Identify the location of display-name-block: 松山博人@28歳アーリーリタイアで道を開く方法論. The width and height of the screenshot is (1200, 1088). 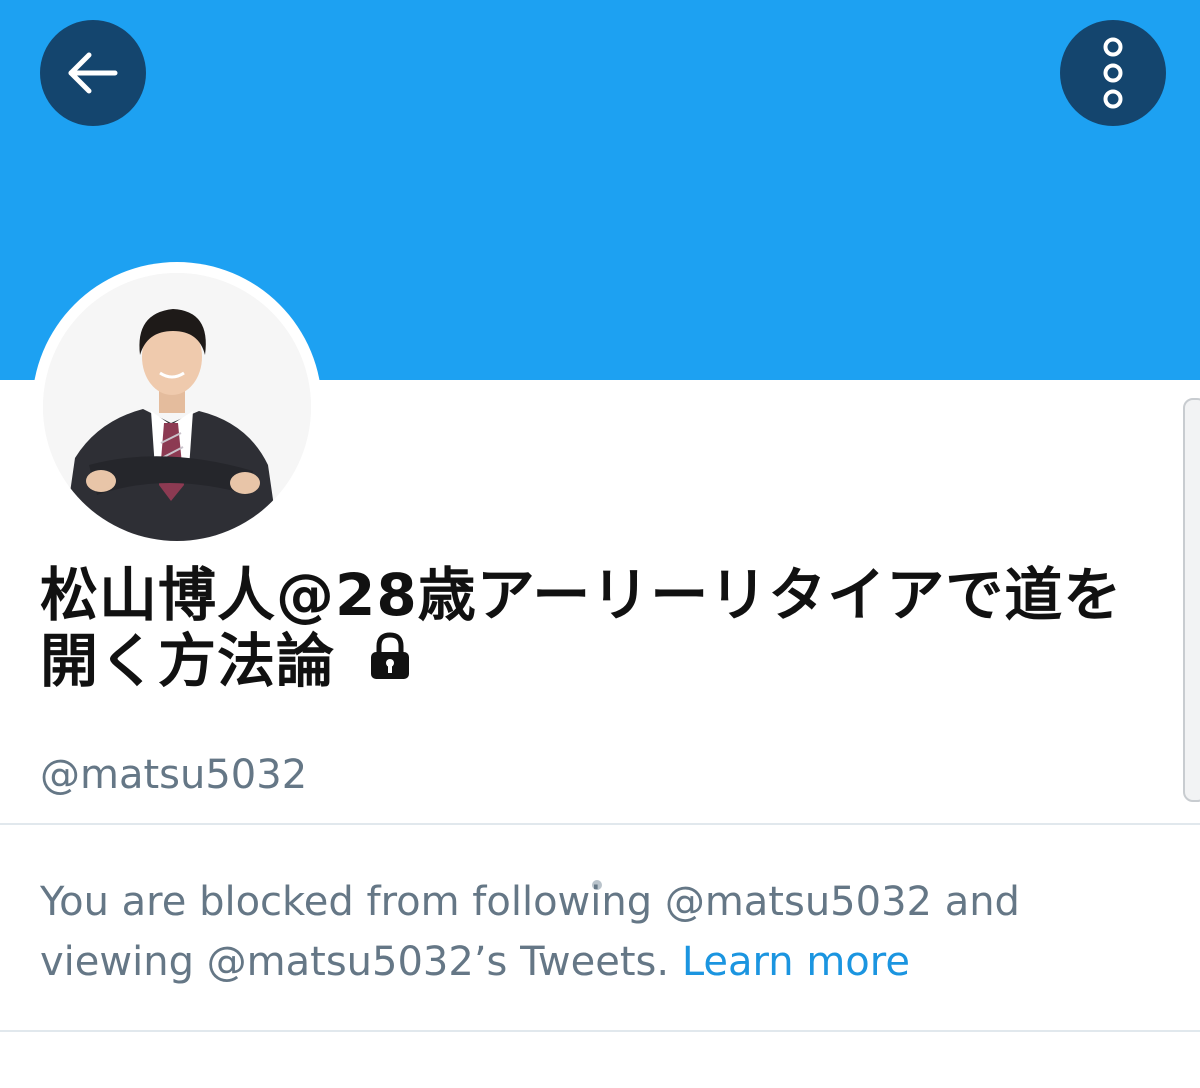
(590, 630).